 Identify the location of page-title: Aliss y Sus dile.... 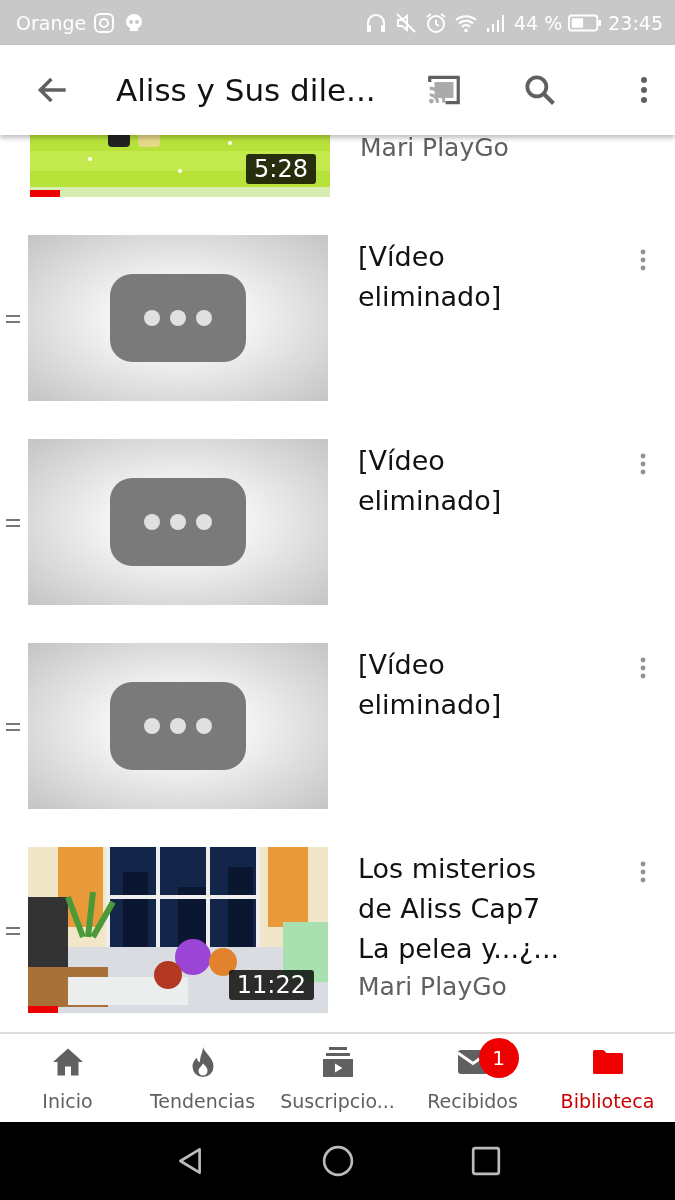
(246, 90).